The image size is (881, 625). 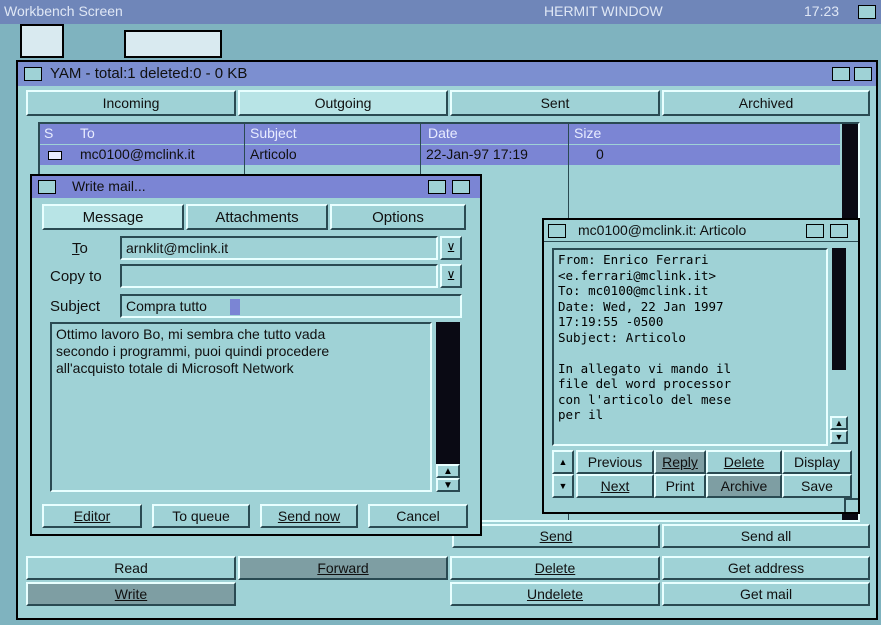 What do you see at coordinates (822, 11) in the screenshot?
I see `clock: 17:23` at bounding box center [822, 11].